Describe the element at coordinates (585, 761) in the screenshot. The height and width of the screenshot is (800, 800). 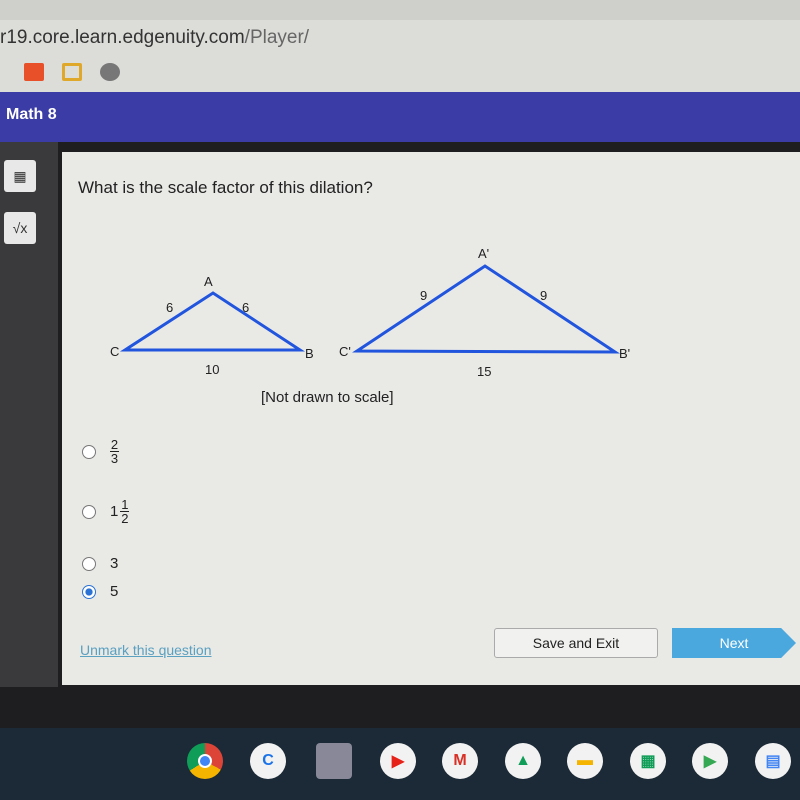
I see `slides-app-icon: ▬` at that location.